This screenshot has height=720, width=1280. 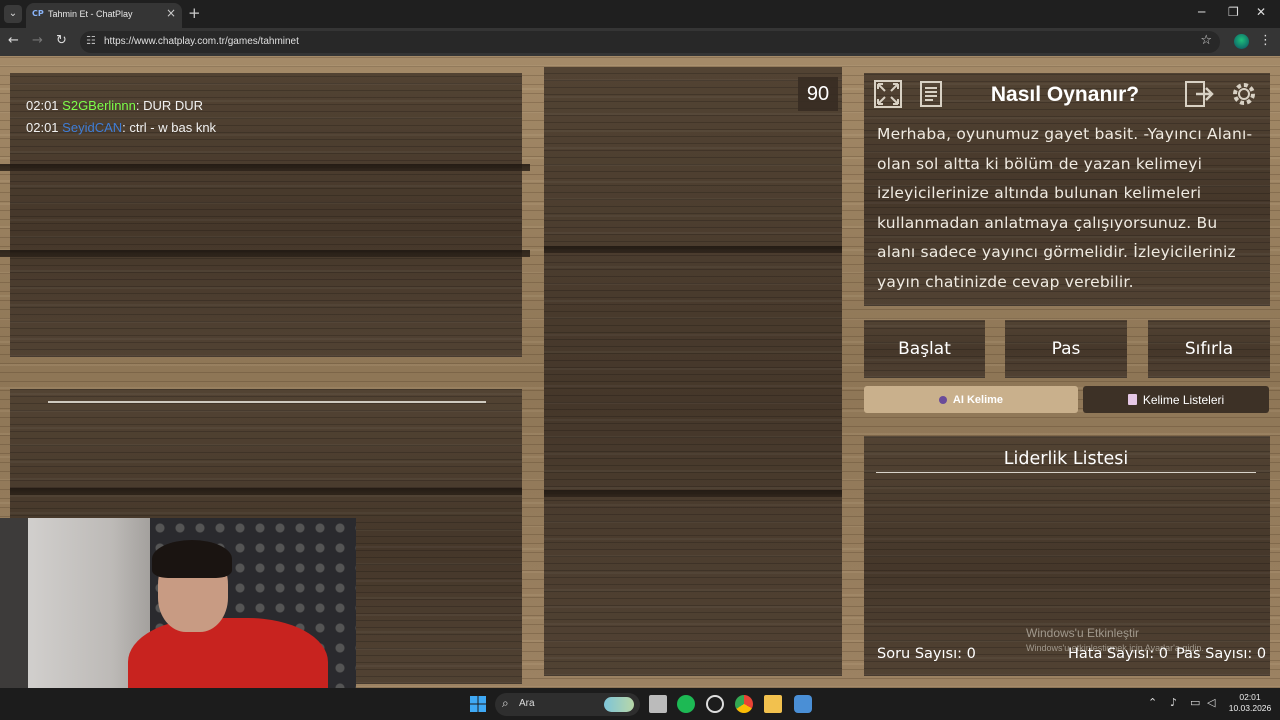 What do you see at coordinates (267, 402) in the screenshot?
I see `word-divider` at bounding box center [267, 402].